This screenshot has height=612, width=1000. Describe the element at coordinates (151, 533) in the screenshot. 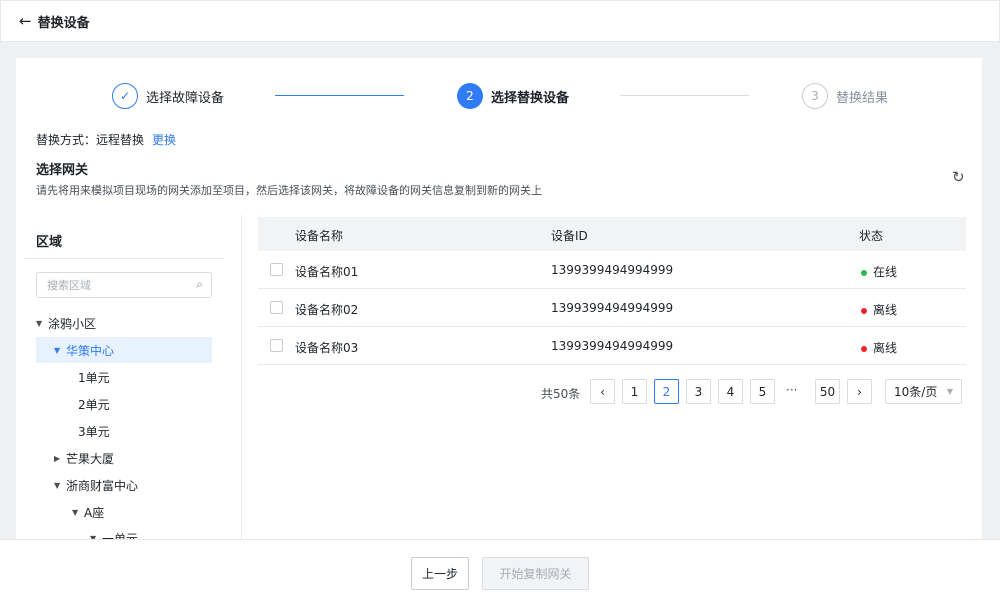

I see `tree-node: ▼ 一单元` at that location.